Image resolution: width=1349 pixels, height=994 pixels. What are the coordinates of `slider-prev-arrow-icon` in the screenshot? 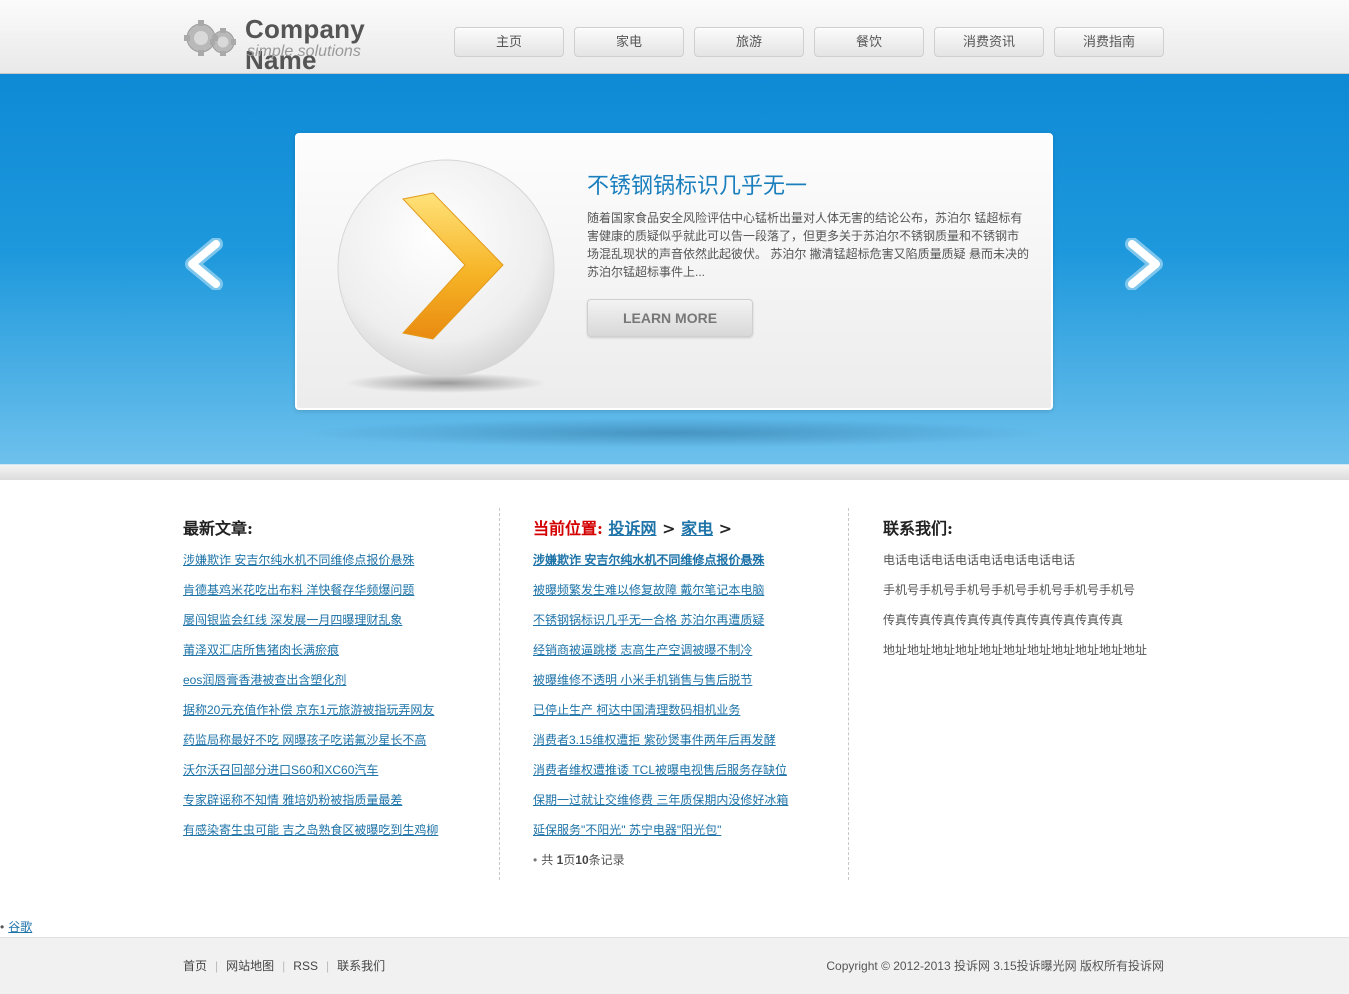 It's located at (206, 264).